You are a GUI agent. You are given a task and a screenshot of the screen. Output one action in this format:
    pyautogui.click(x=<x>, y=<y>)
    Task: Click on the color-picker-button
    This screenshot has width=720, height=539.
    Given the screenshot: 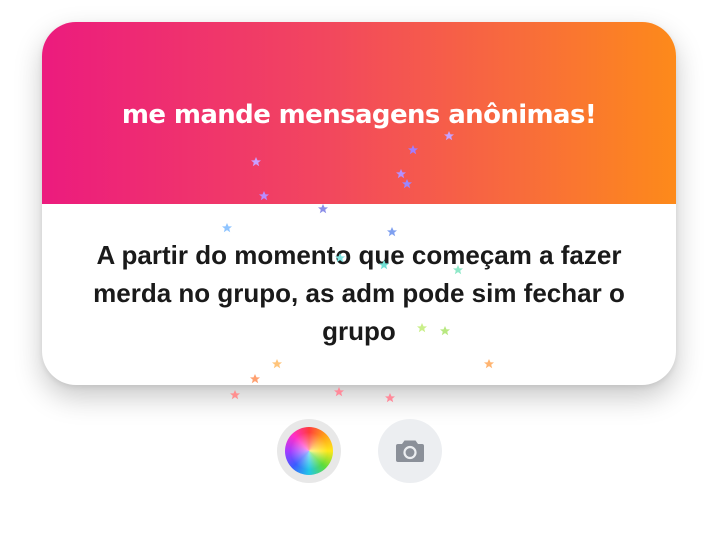 What is the action you would take?
    pyautogui.click(x=309, y=451)
    